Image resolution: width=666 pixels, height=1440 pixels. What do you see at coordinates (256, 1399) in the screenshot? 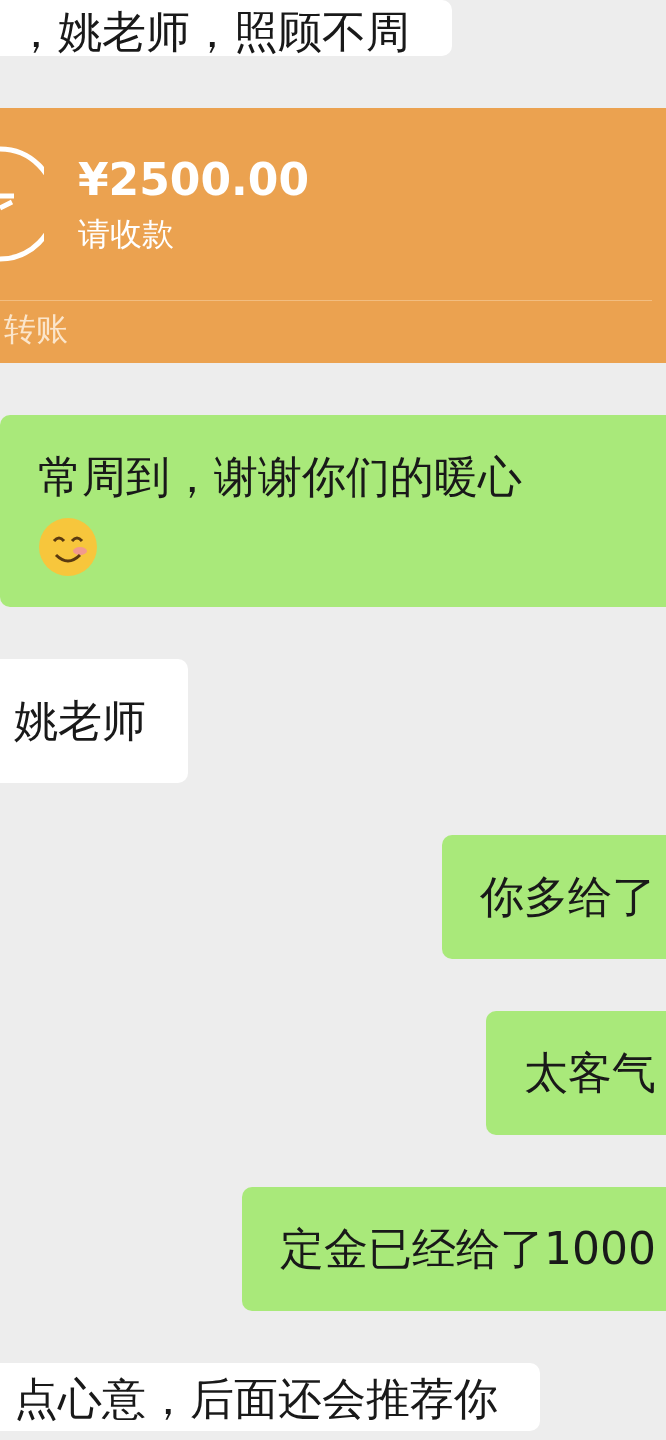
I see `message-text: 点心意，后面还会推荐你` at bounding box center [256, 1399].